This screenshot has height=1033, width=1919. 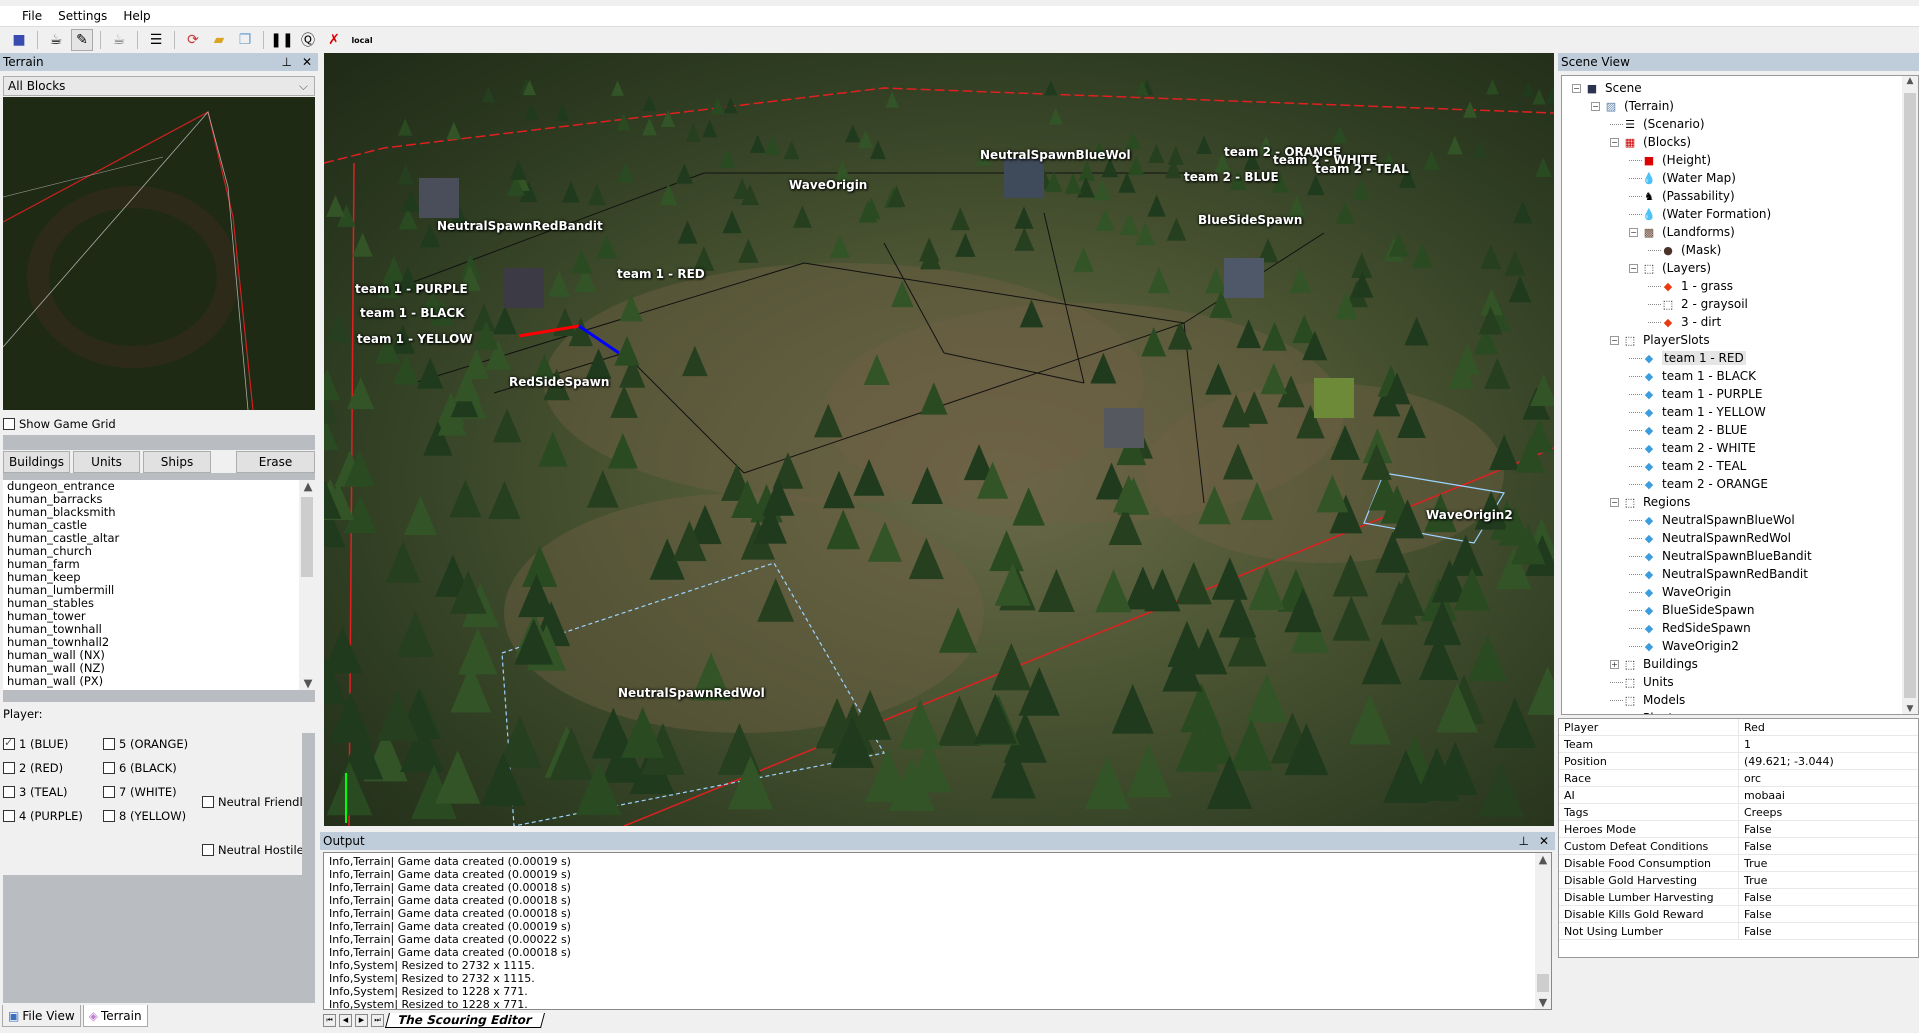 What do you see at coordinates (1690, 286) in the screenshot?
I see `tree-node: ◆ 1 - grass` at bounding box center [1690, 286].